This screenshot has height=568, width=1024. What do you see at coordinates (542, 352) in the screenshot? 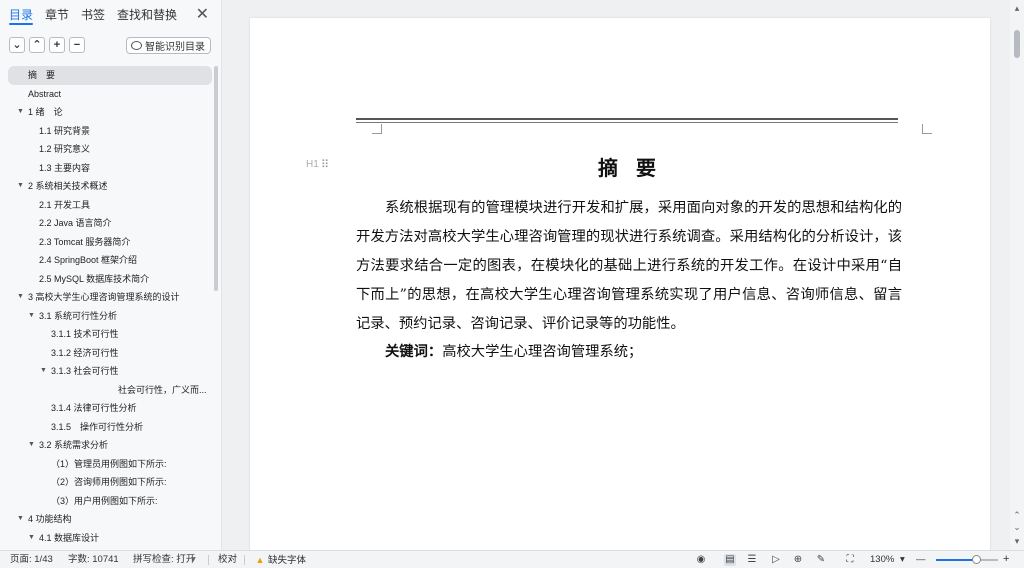
I see `keywords-text: 高校大学生心理咨询管理系统；` at bounding box center [542, 352].